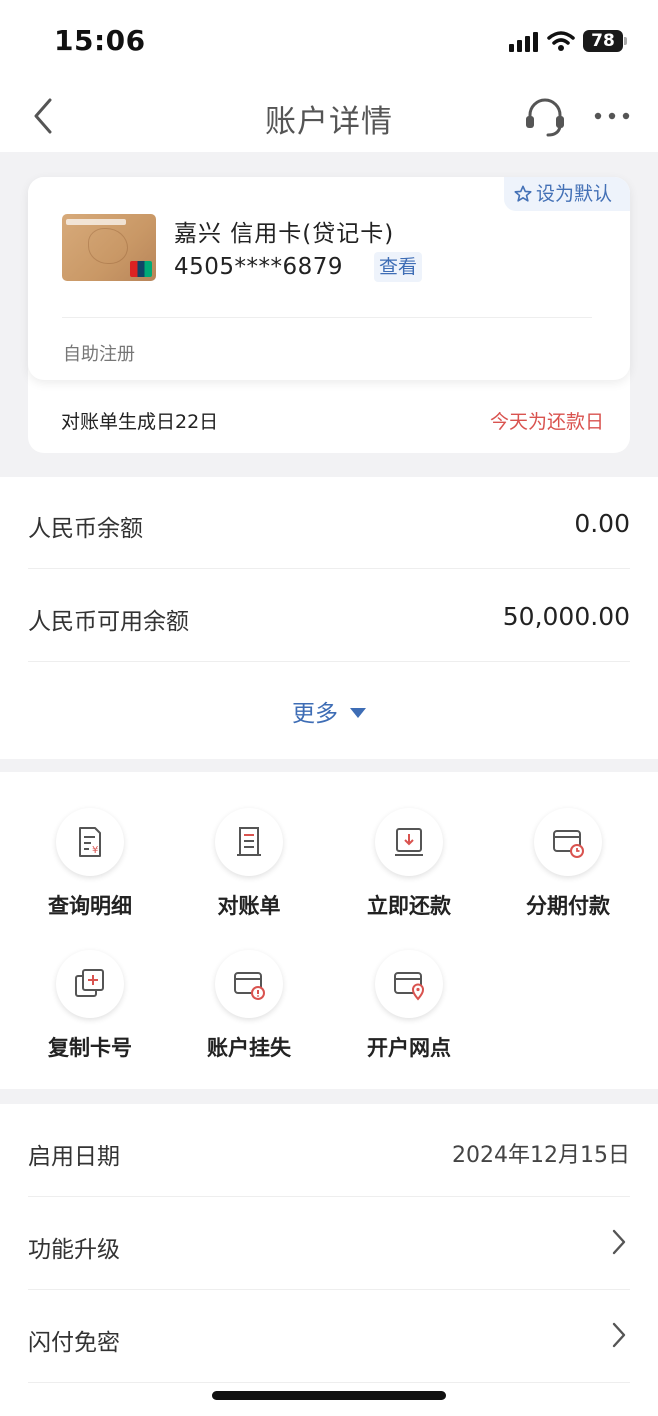 The height and width of the screenshot is (1416, 658). I want to click on set-default-label: 设为默认, so click(574, 194).